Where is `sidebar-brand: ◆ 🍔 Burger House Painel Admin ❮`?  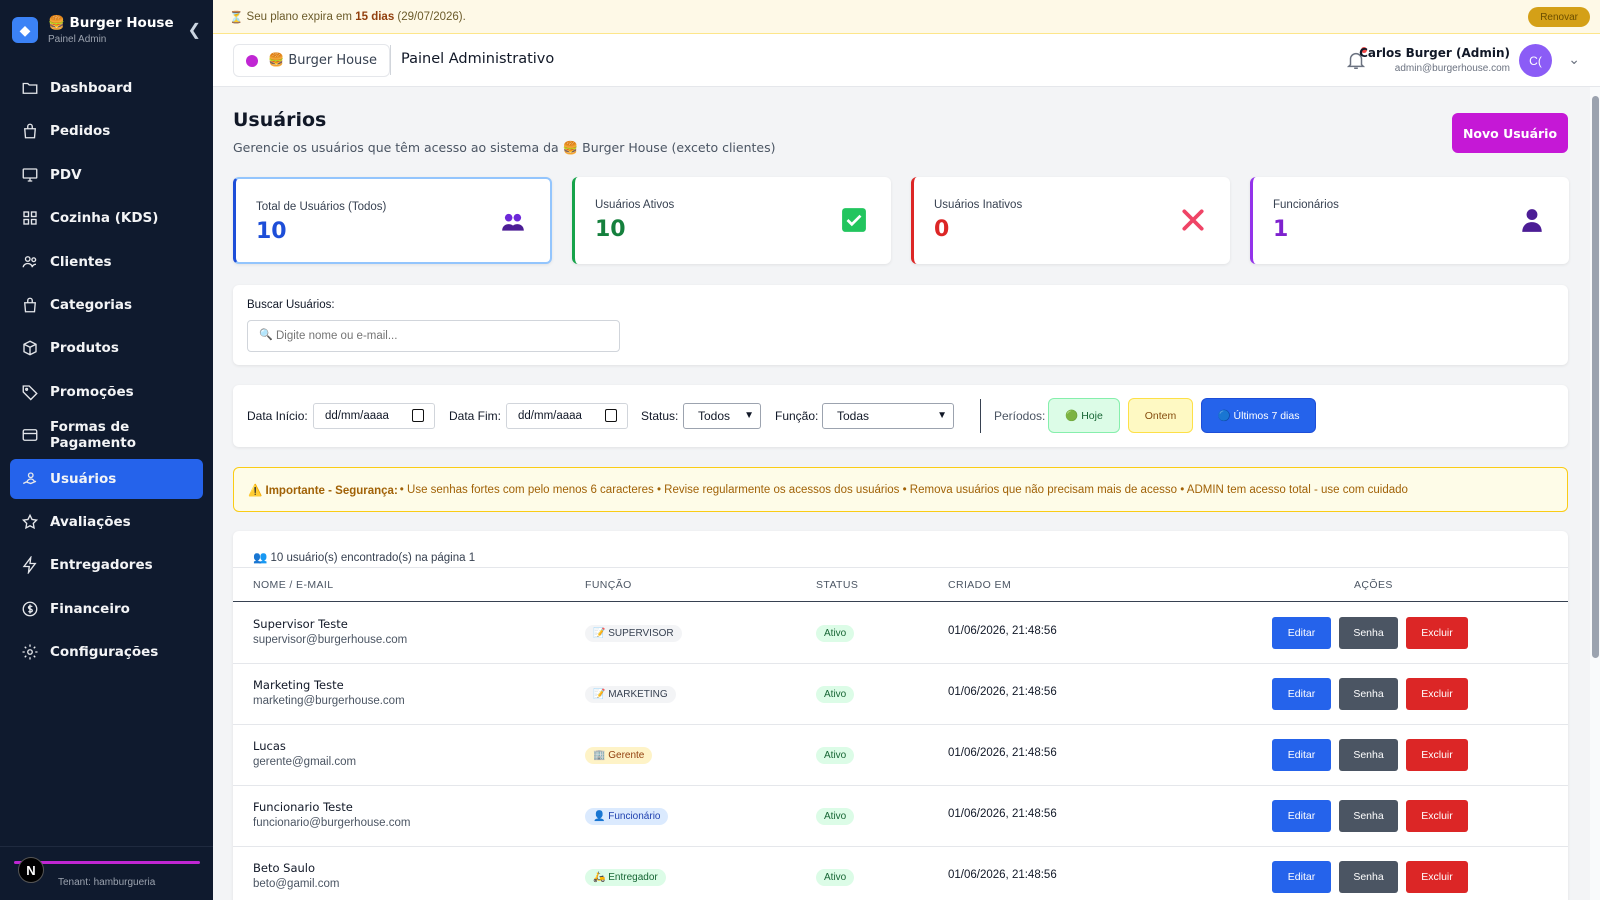 sidebar-brand: ◆ 🍔 Burger House Painel Admin ❮ is located at coordinates (106, 30).